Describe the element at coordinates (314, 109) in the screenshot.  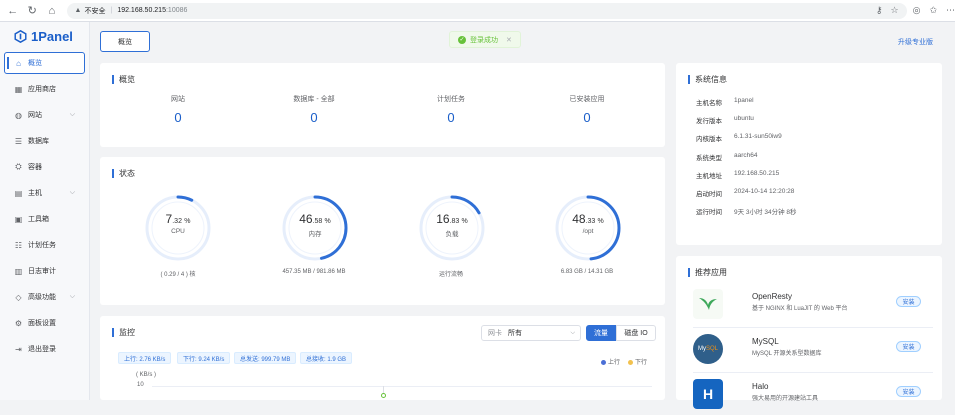
I see `stat-databases: 数据库 - 全部 0` at that location.